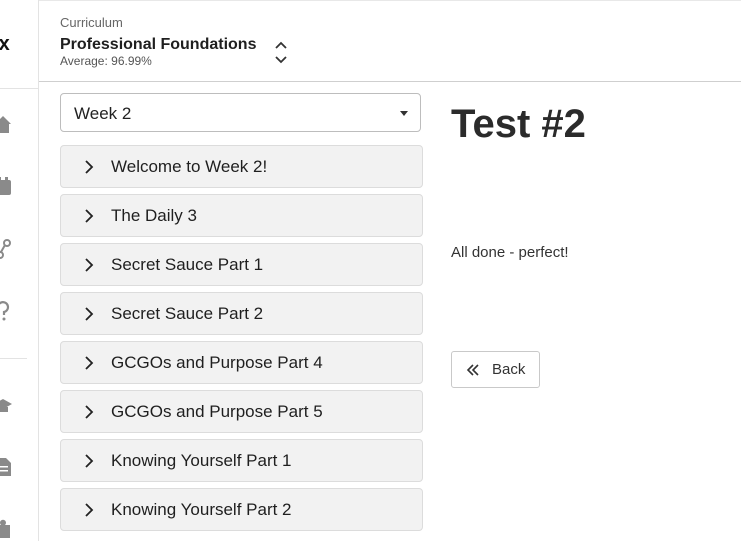  I want to click on calendar-icon, so click(6, 186).